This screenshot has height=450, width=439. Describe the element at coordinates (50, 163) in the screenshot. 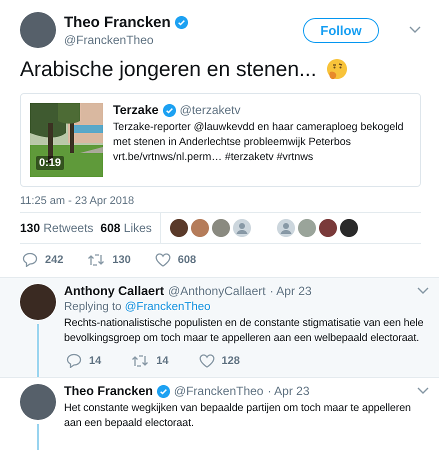

I see `video-duration: 0:19` at that location.